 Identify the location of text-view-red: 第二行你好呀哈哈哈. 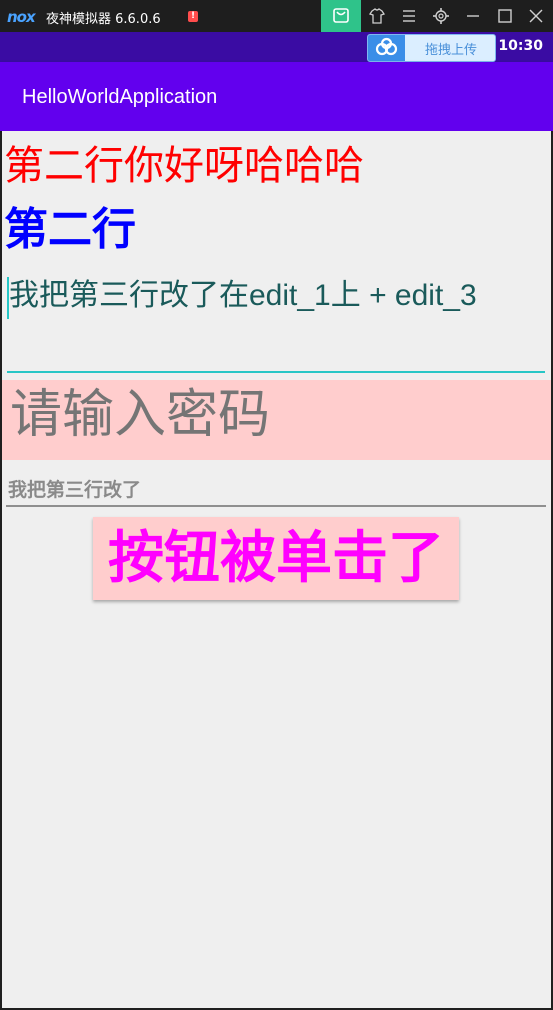
(184, 166).